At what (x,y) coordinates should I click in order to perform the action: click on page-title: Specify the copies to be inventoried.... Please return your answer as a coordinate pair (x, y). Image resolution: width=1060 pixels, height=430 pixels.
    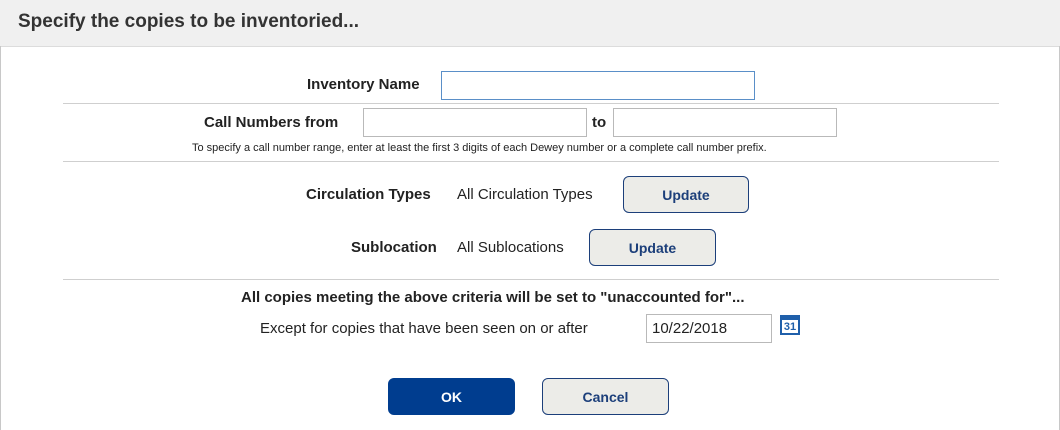
    Looking at the image, I should click on (189, 21).